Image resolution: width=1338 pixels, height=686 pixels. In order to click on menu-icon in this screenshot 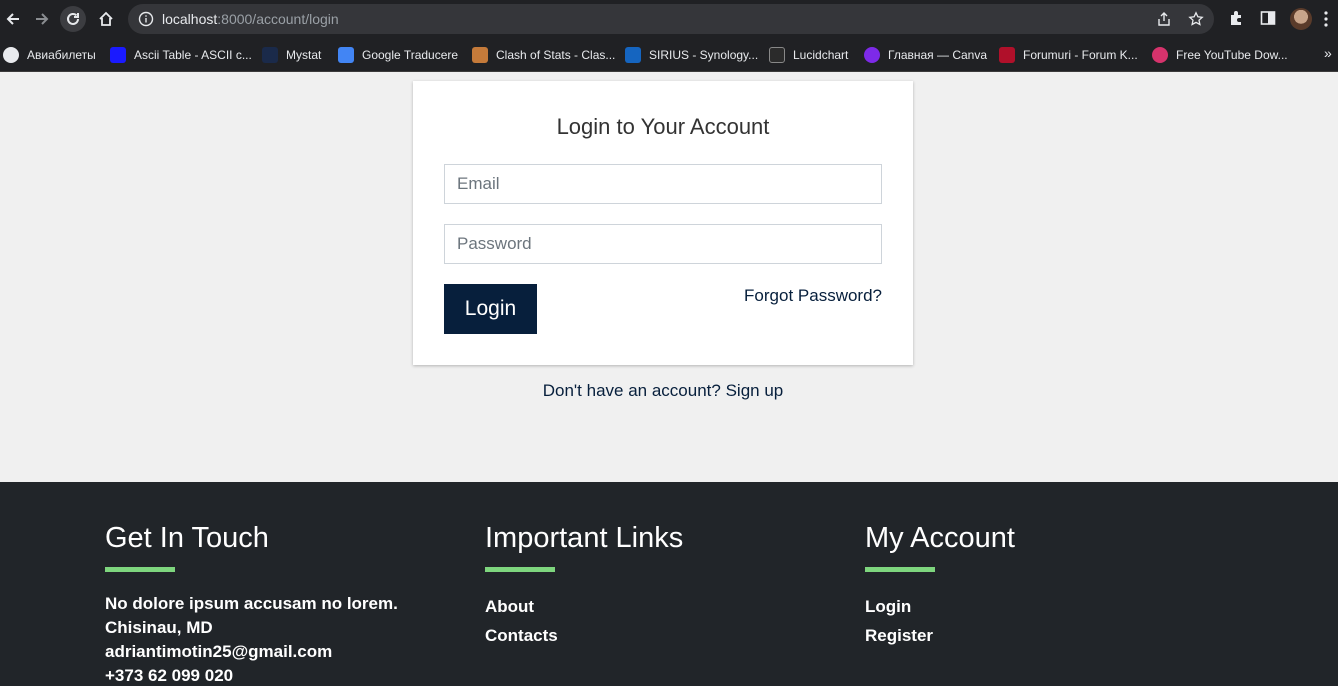, I will do `click(1326, 19)`.